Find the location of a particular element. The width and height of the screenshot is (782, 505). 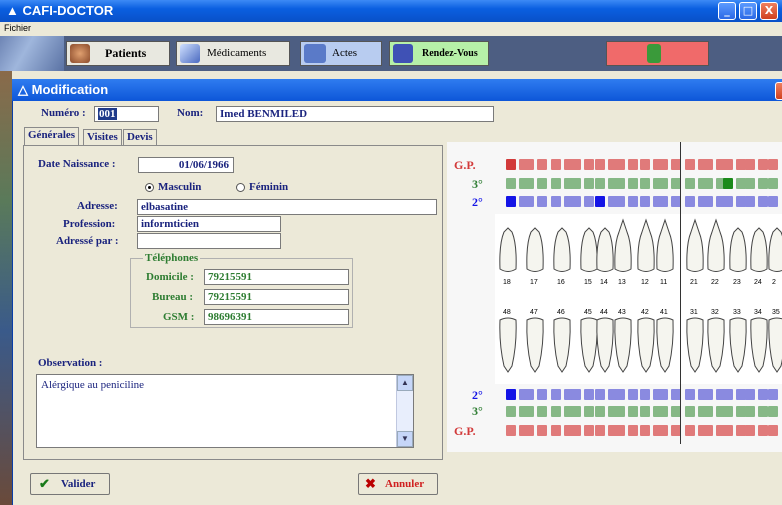

tab-visites: Visites is located at coordinates (102, 137).